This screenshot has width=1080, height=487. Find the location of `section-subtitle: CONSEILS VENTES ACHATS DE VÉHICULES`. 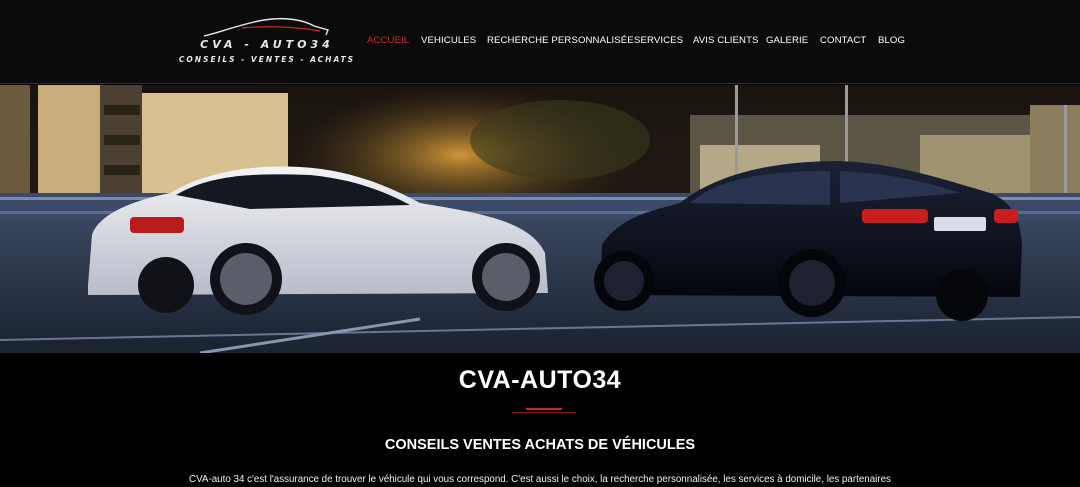

section-subtitle: CONSEILS VENTES ACHATS DE VÉHICULES is located at coordinates (540, 445).